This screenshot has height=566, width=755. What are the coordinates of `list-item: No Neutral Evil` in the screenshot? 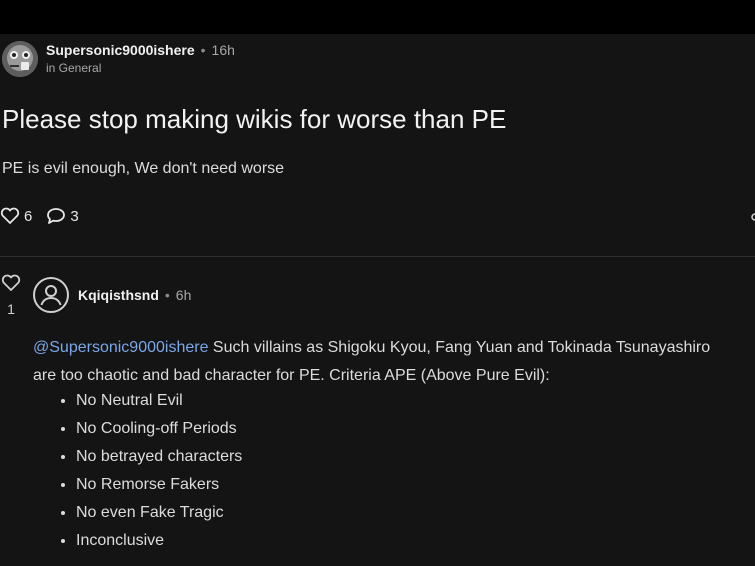 It's located at (159, 401).